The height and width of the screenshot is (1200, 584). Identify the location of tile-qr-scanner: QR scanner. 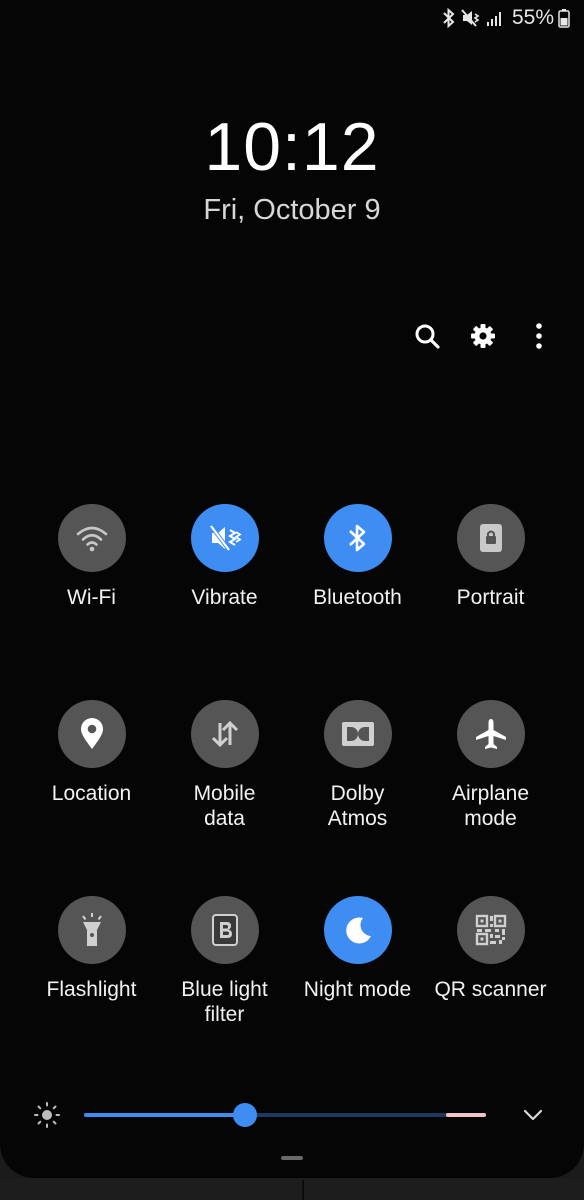
(490, 949).